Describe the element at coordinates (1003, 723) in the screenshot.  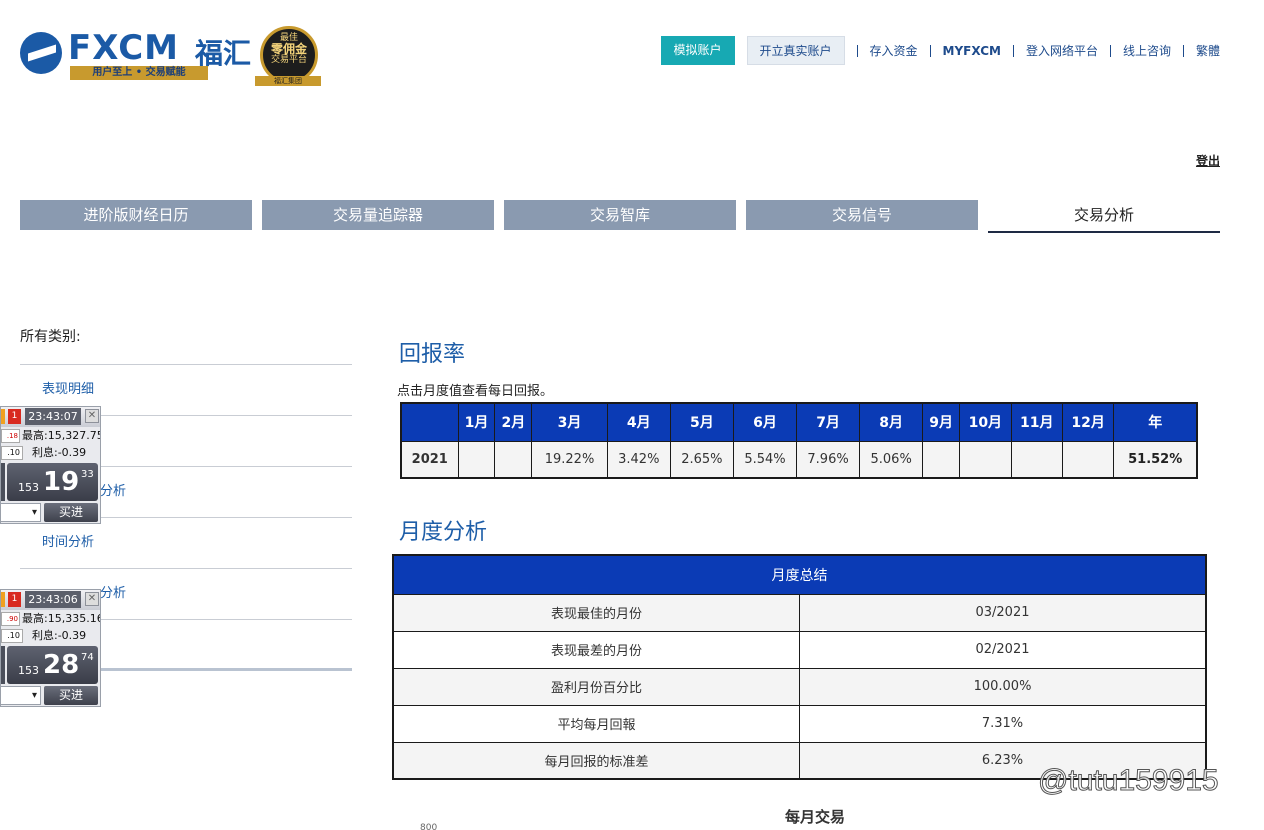
I see `summary-value: 7.31%` at that location.